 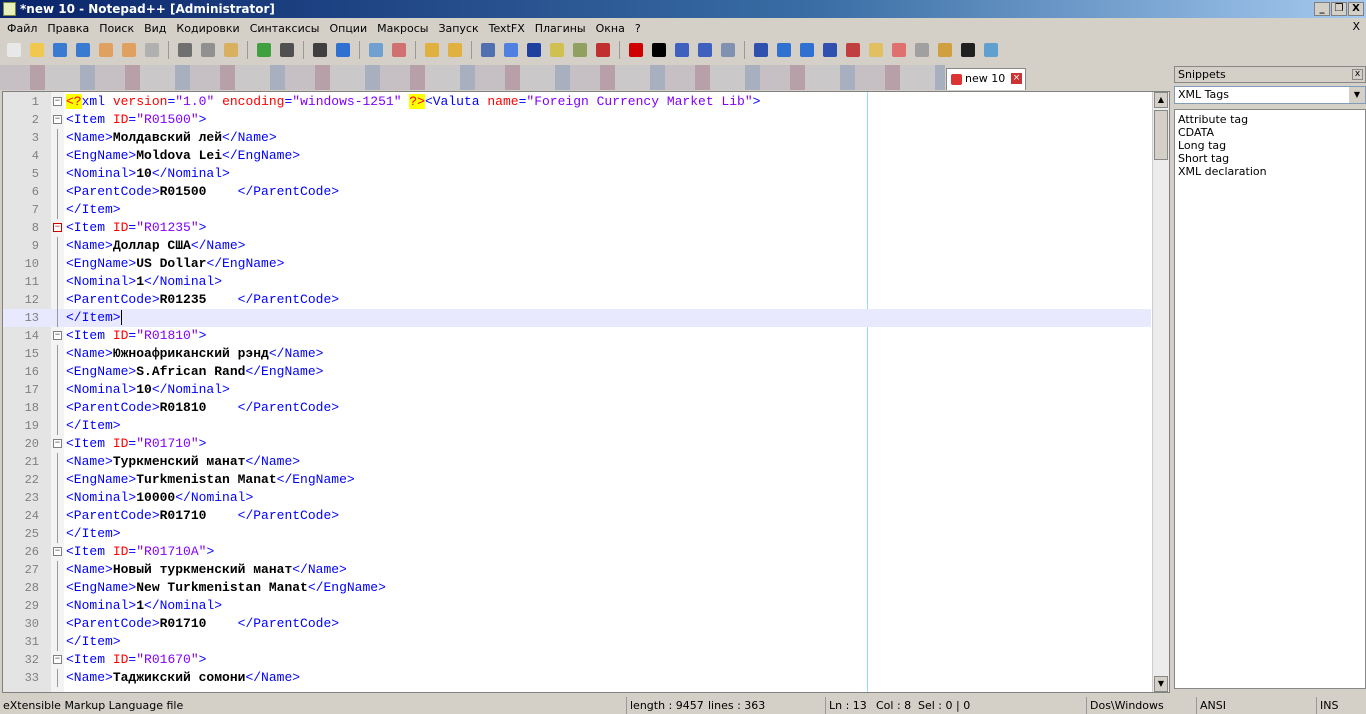 I want to click on menu-item: Правка, so click(x=68, y=28).